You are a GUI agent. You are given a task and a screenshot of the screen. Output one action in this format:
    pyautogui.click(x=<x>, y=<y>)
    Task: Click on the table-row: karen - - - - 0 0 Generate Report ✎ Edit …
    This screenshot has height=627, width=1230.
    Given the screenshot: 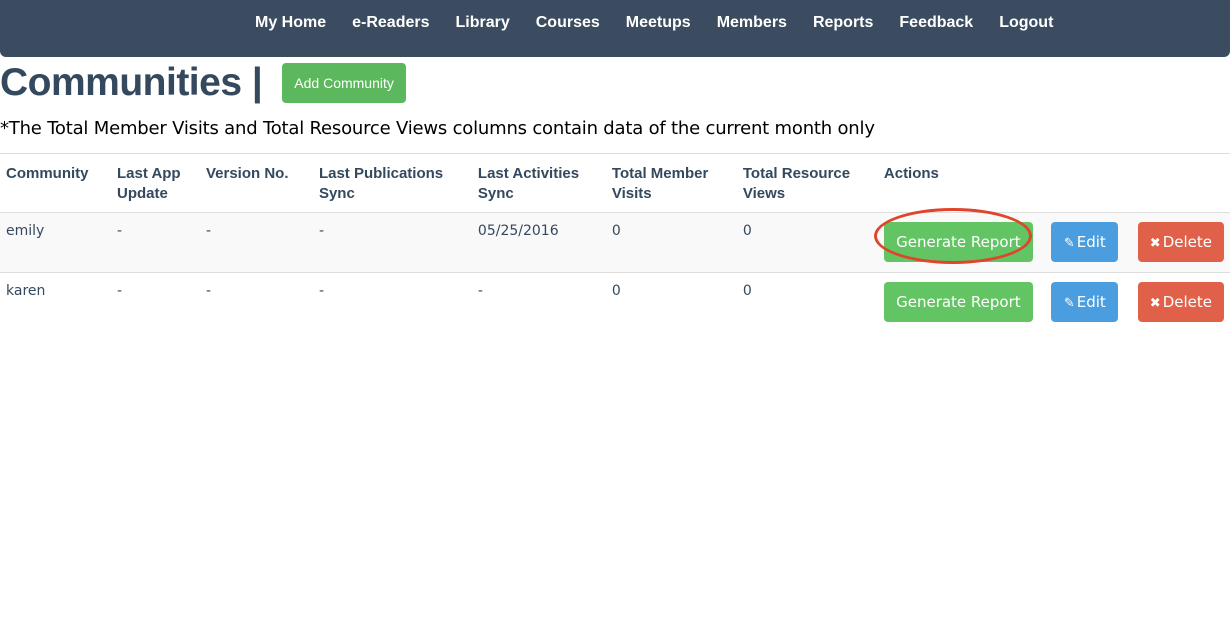 What is the action you would take?
    pyautogui.click(x=615, y=302)
    